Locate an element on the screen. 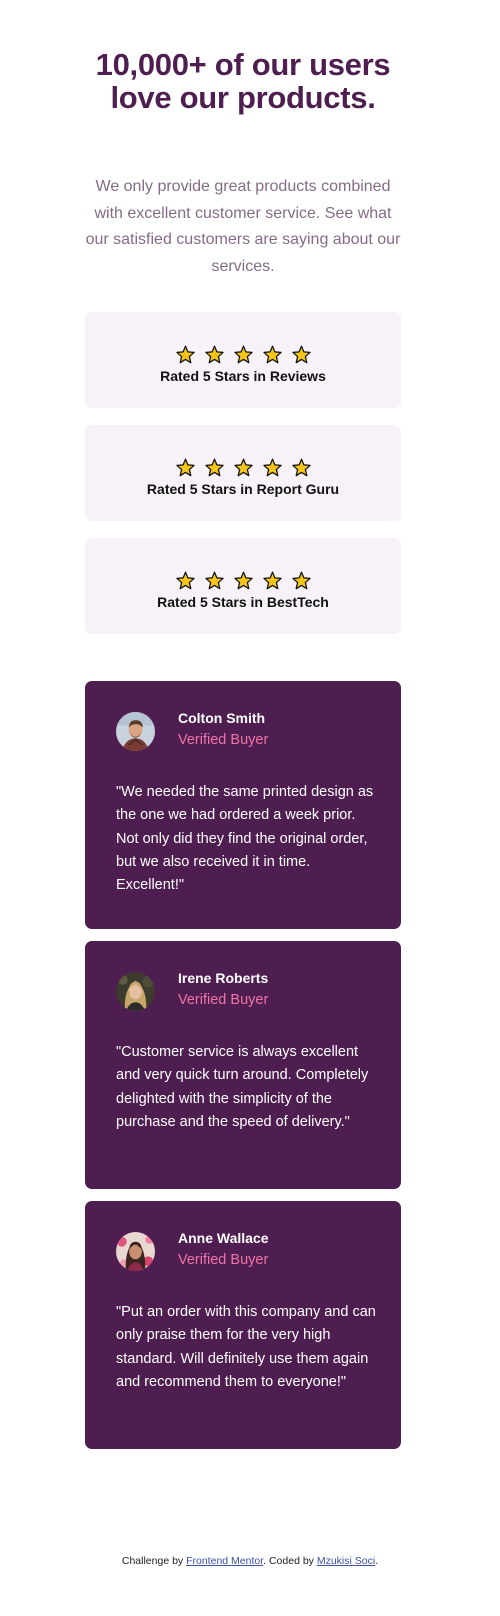  reviewer-name: Anne Wallace is located at coordinates (223, 1238).